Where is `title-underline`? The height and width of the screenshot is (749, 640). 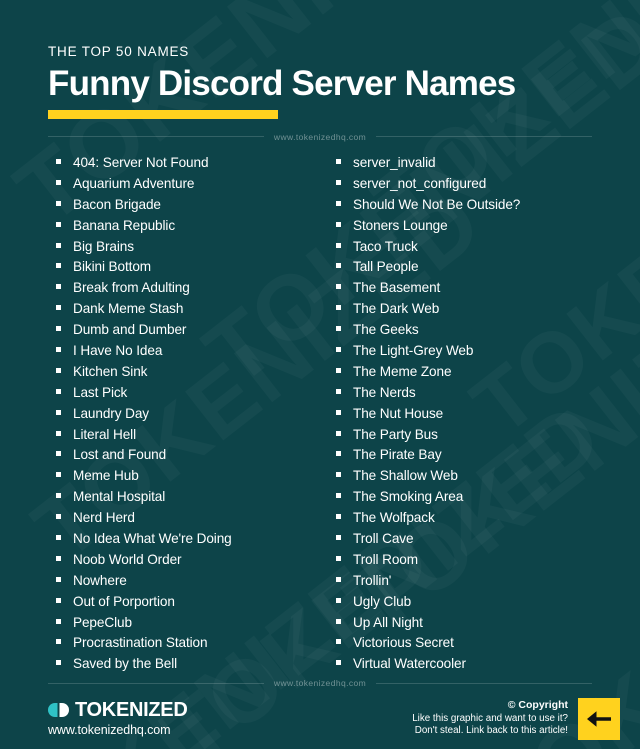
title-underline is located at coordinates (163, 114).